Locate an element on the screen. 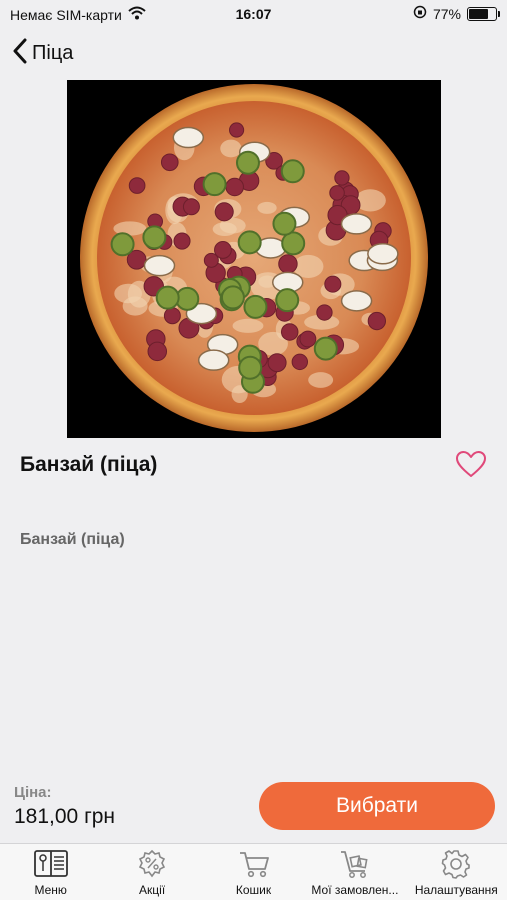 The image size is (507, 900). status-right: 77% is located at coordinates (456, 13).